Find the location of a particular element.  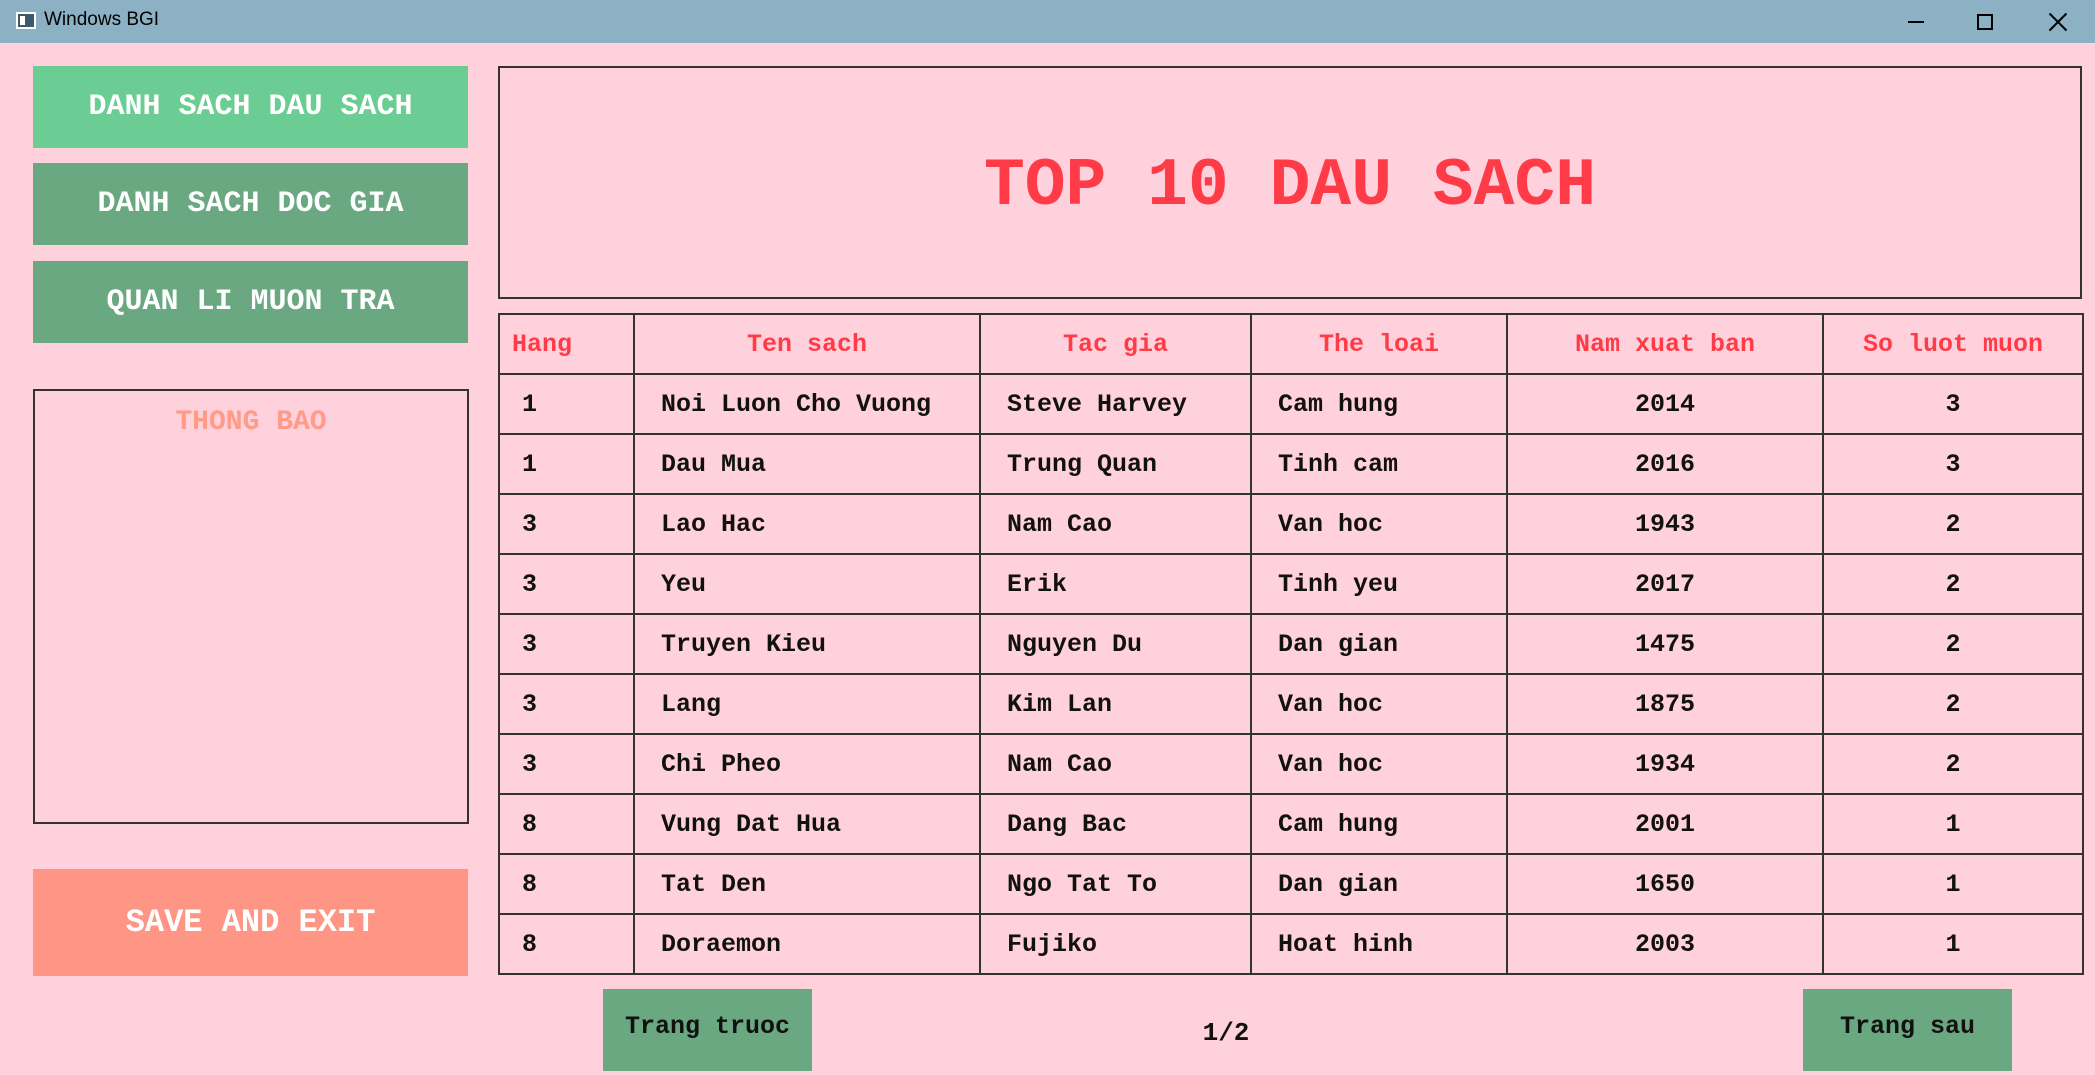

title-cell: Lao Hac is located at coordinates (807, 524).